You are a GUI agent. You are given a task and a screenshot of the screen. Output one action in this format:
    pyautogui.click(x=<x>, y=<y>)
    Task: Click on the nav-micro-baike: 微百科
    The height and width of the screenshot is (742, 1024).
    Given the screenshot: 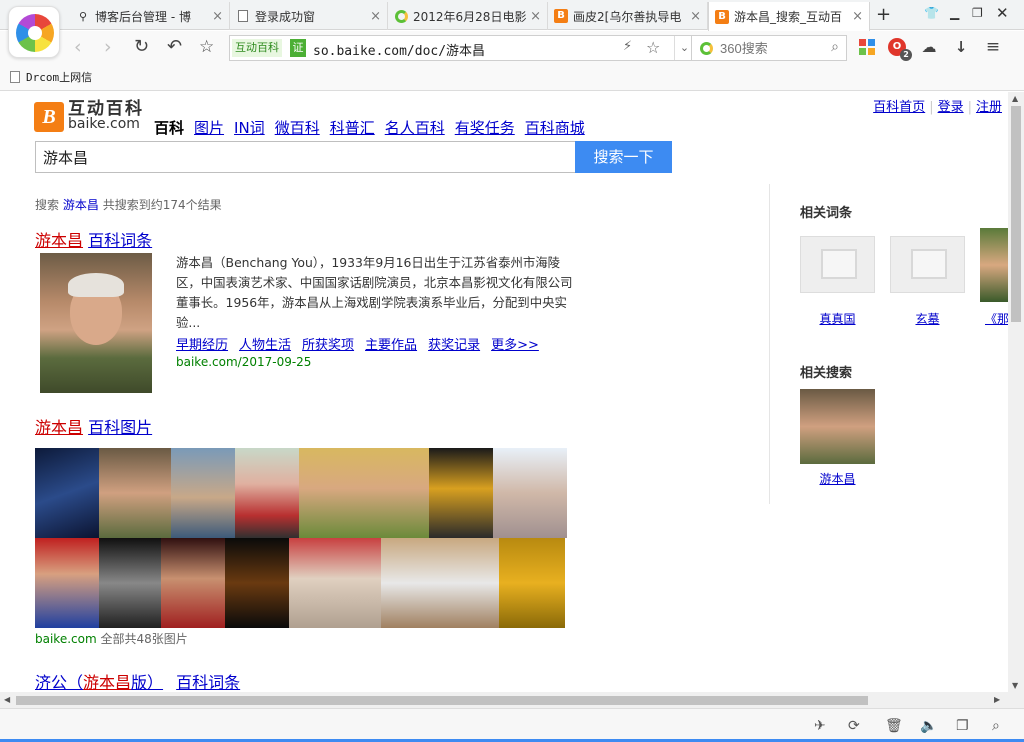 What is the action you would take?
    pyautogui.click(x=297, y=128)
    